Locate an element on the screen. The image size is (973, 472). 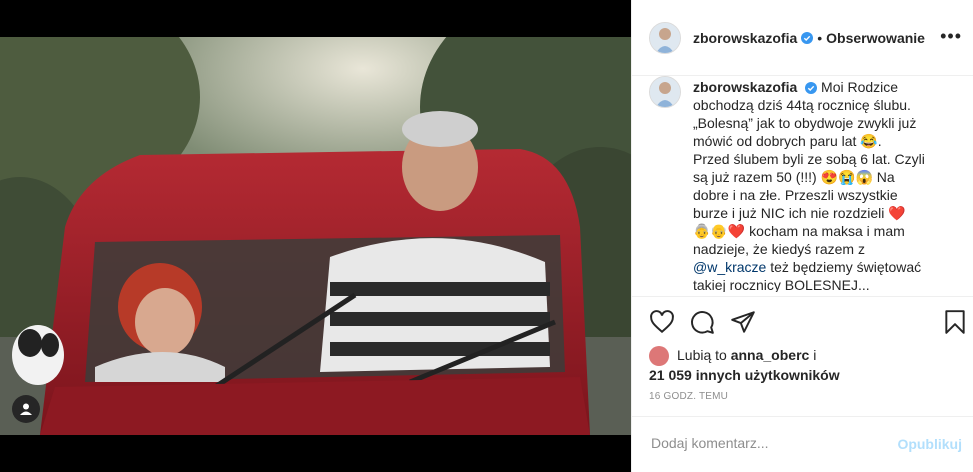
header-username: zborowskazofia is located at coordinates (745, 38).